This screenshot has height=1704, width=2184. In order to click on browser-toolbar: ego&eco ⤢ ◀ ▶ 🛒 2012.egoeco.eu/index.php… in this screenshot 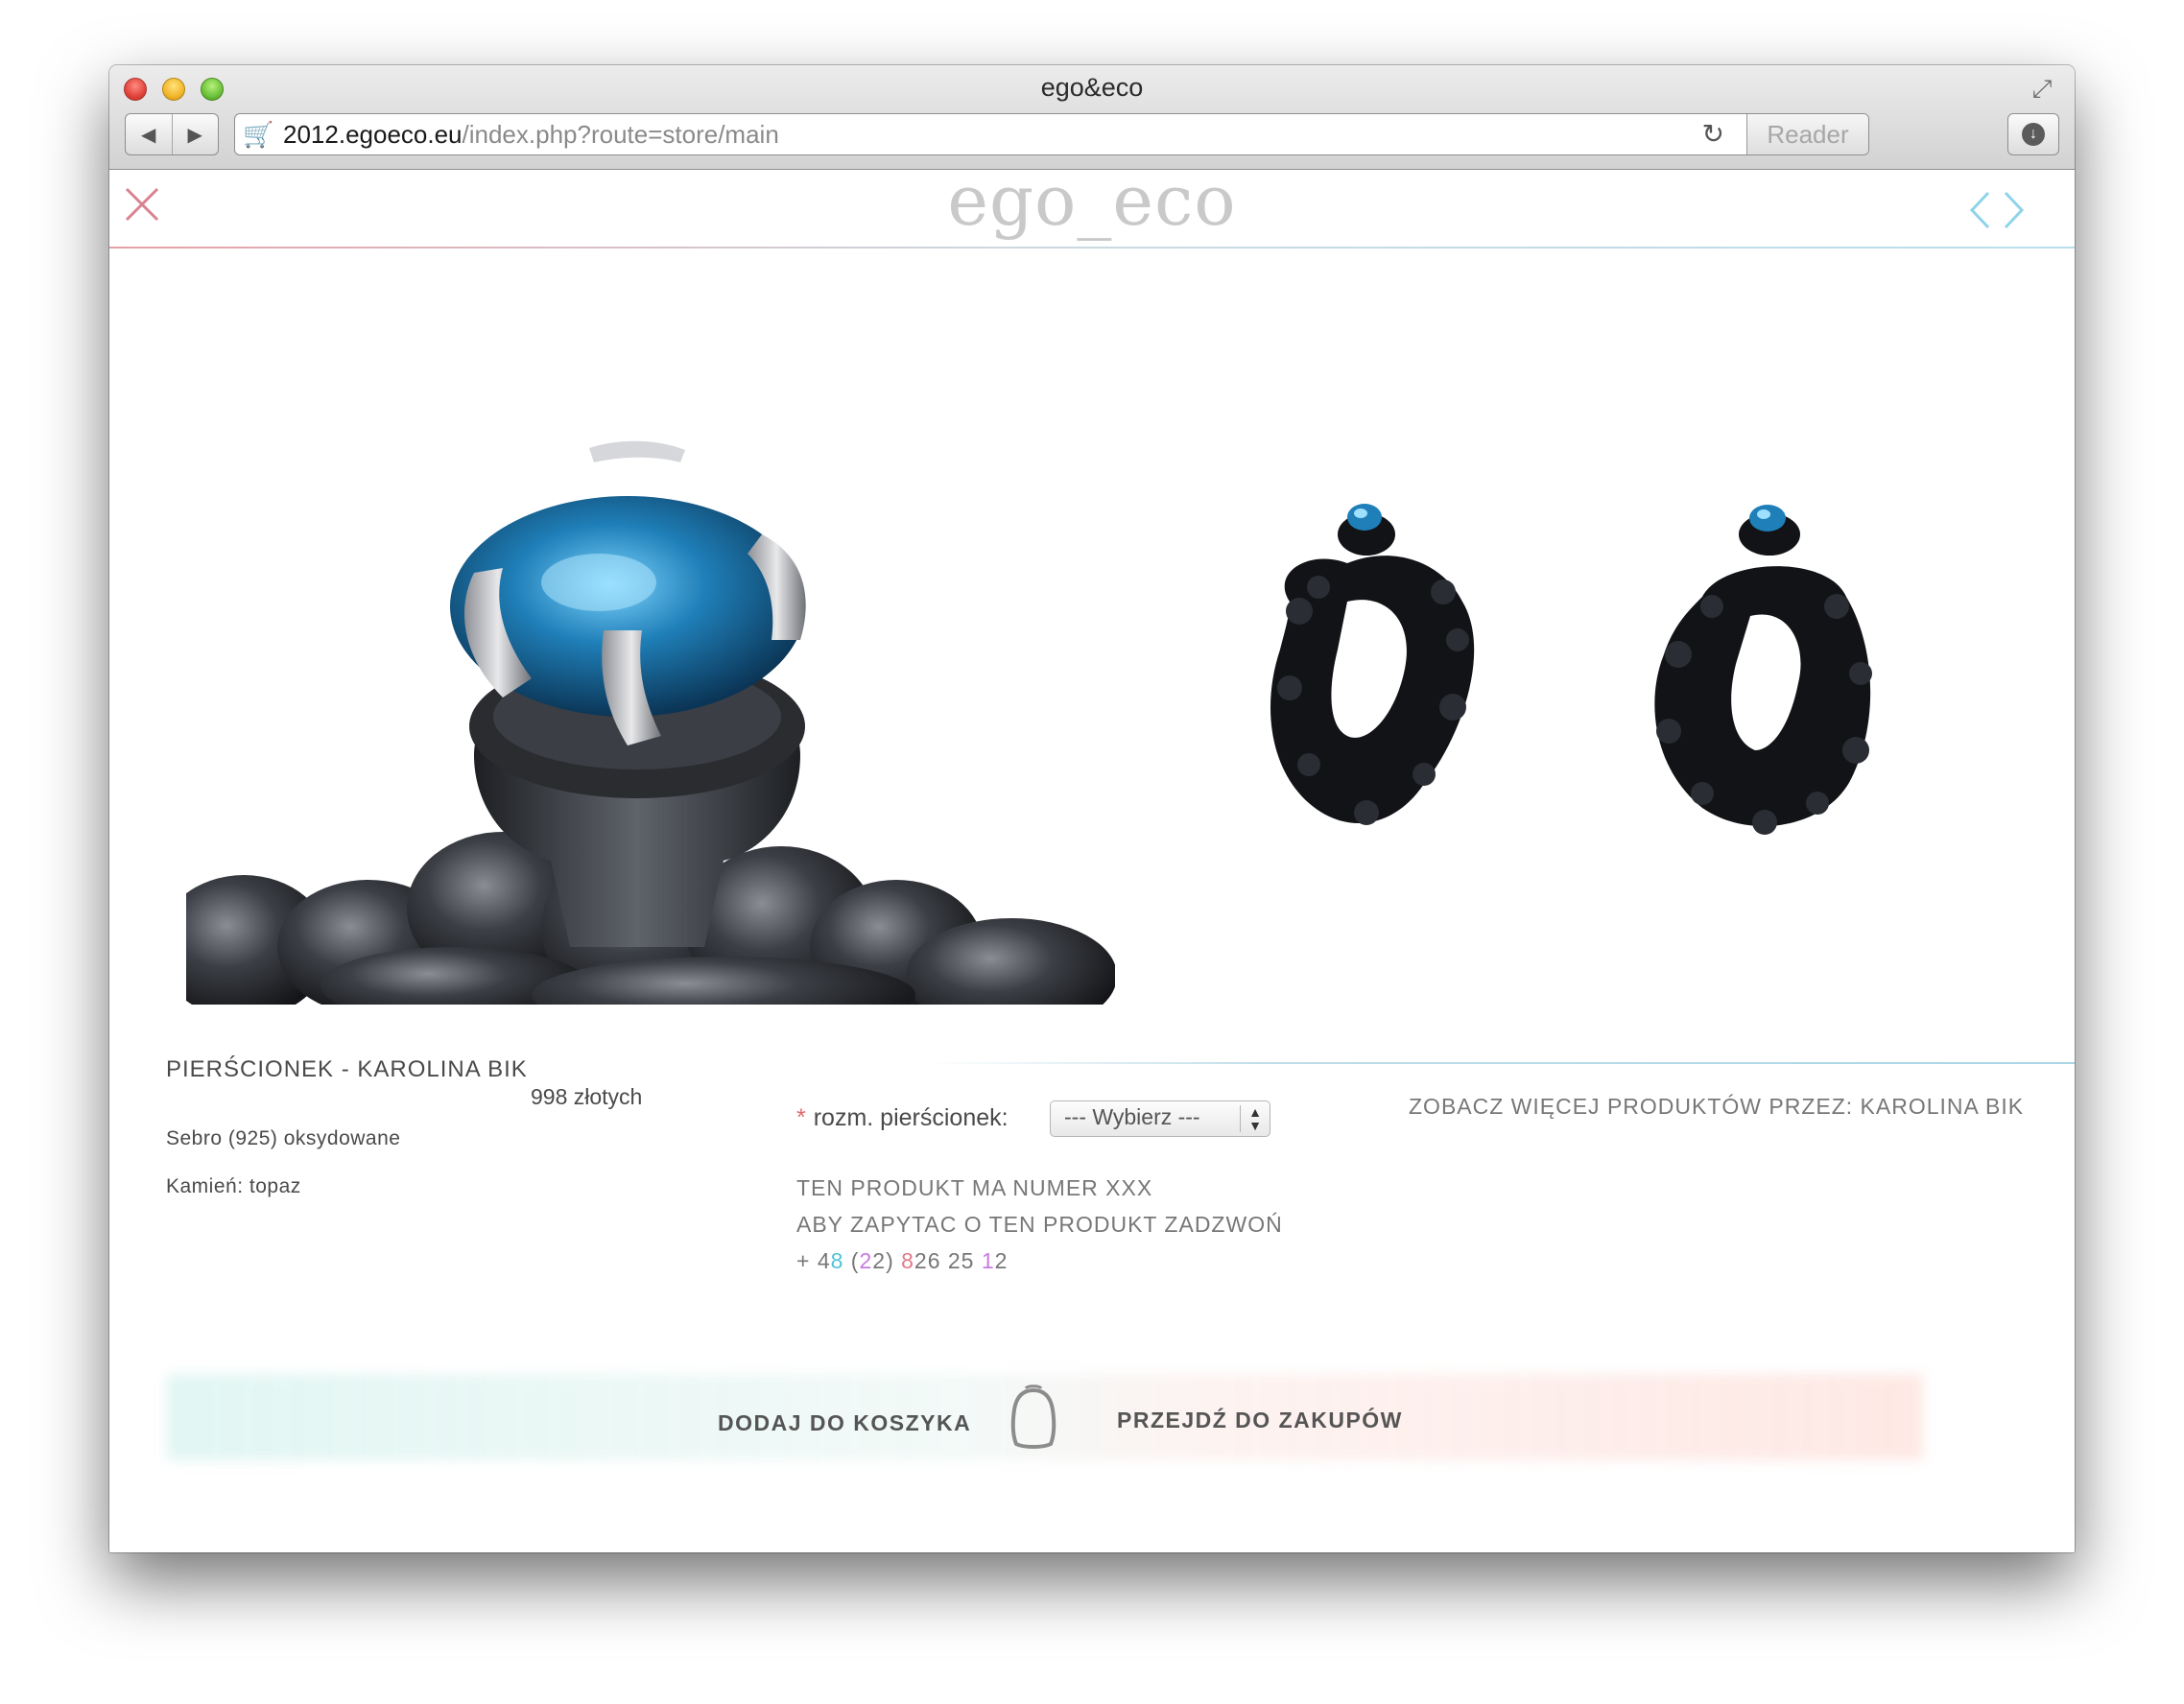, I will do `click(1092, 117)`.